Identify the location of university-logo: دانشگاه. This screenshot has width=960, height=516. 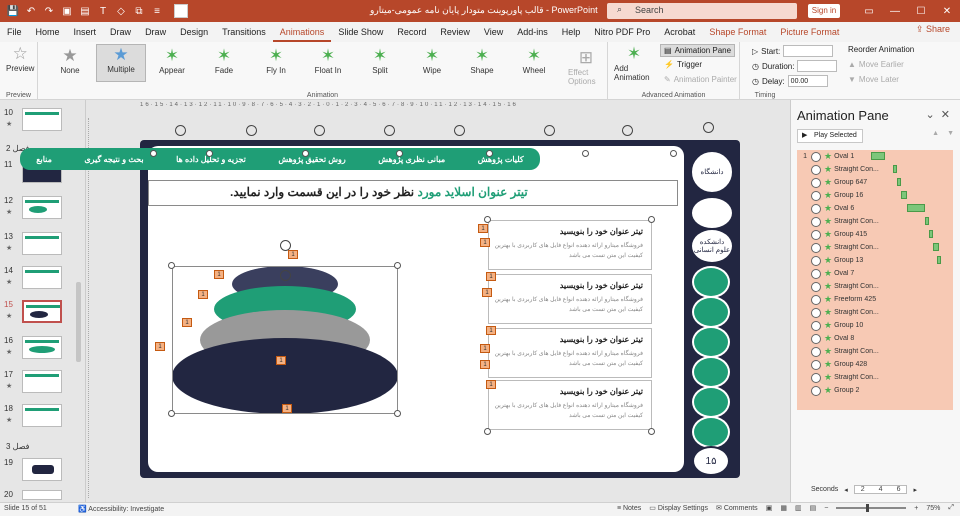
(712, 172).